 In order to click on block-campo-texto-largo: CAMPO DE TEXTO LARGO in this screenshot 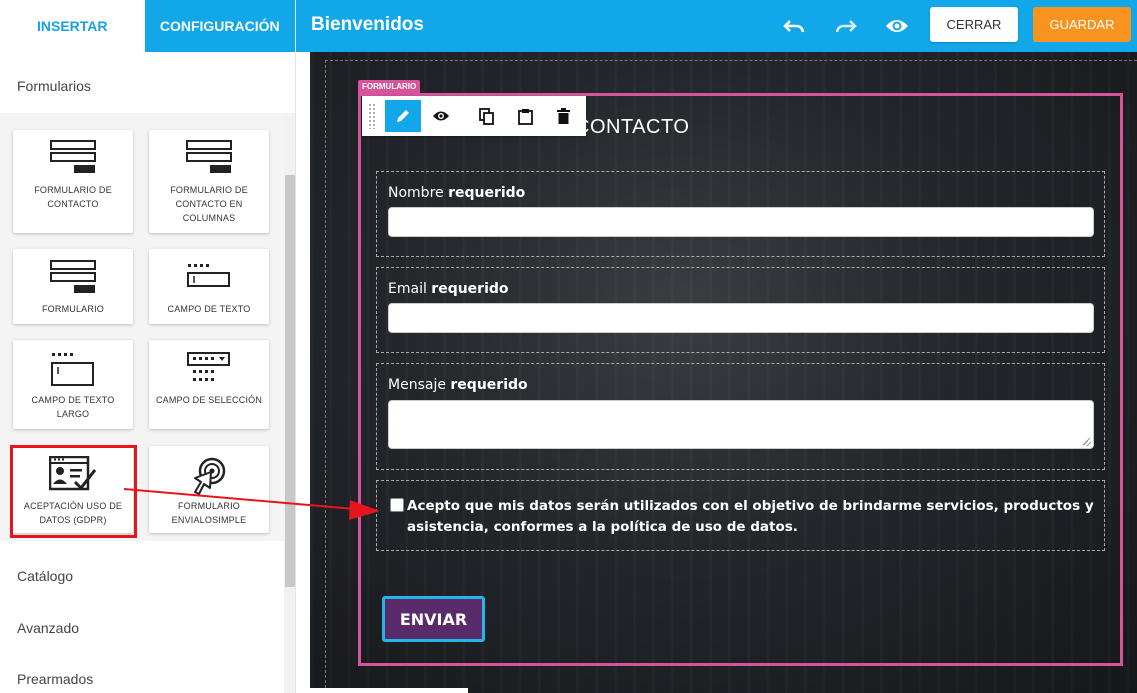, I will do `click(73, 384)`.